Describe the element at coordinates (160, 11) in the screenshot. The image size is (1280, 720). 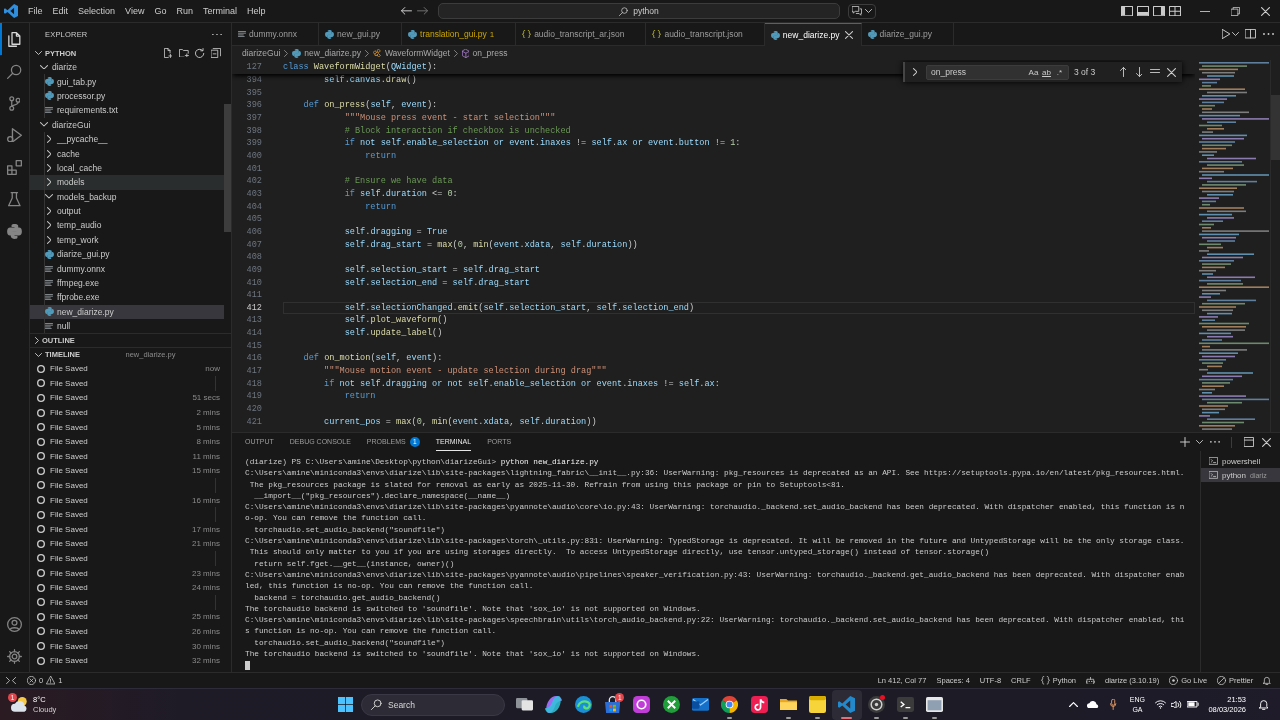
I see `menu-item: Go` at that location.